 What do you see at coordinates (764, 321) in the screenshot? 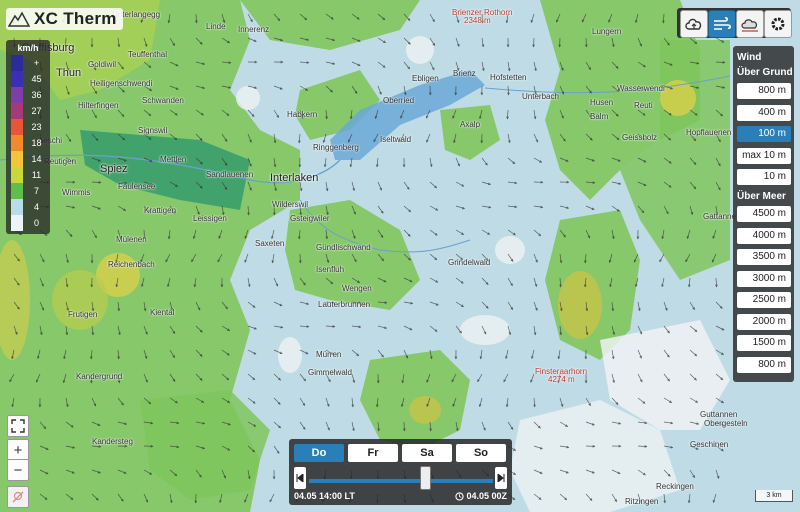
I see `level-amsl-button: 2000 m` at bounding box center [764, 321].